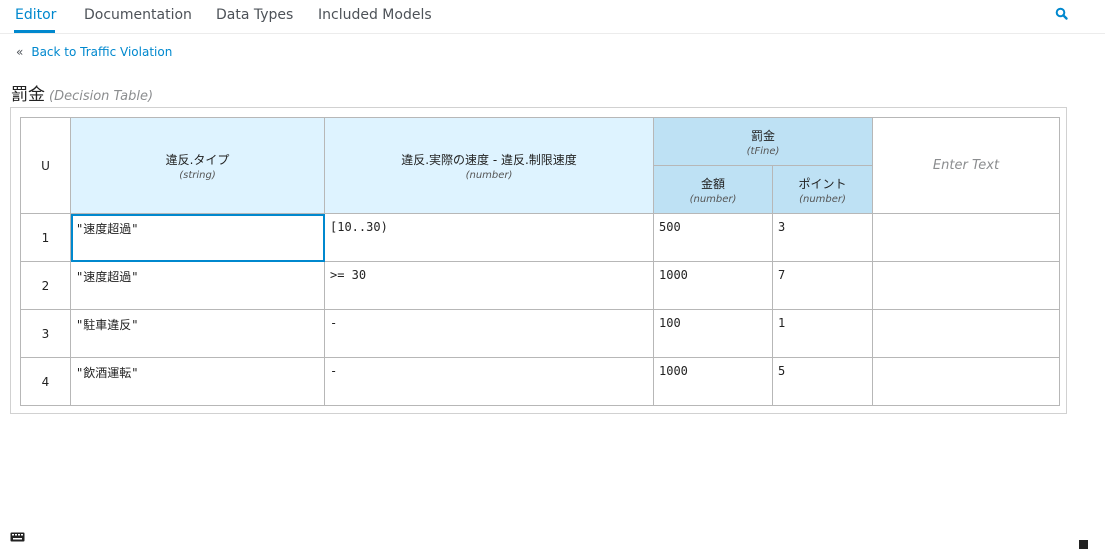  Describe the element at coordinates (197, 333) in the screenshot. I see `rule-cell: "駐車違反"` at that location.